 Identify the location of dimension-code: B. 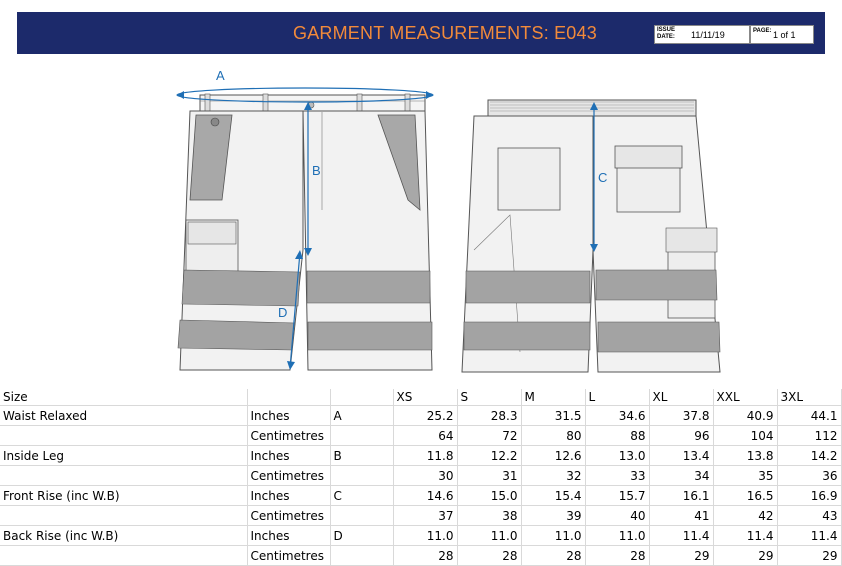
(362, 455).